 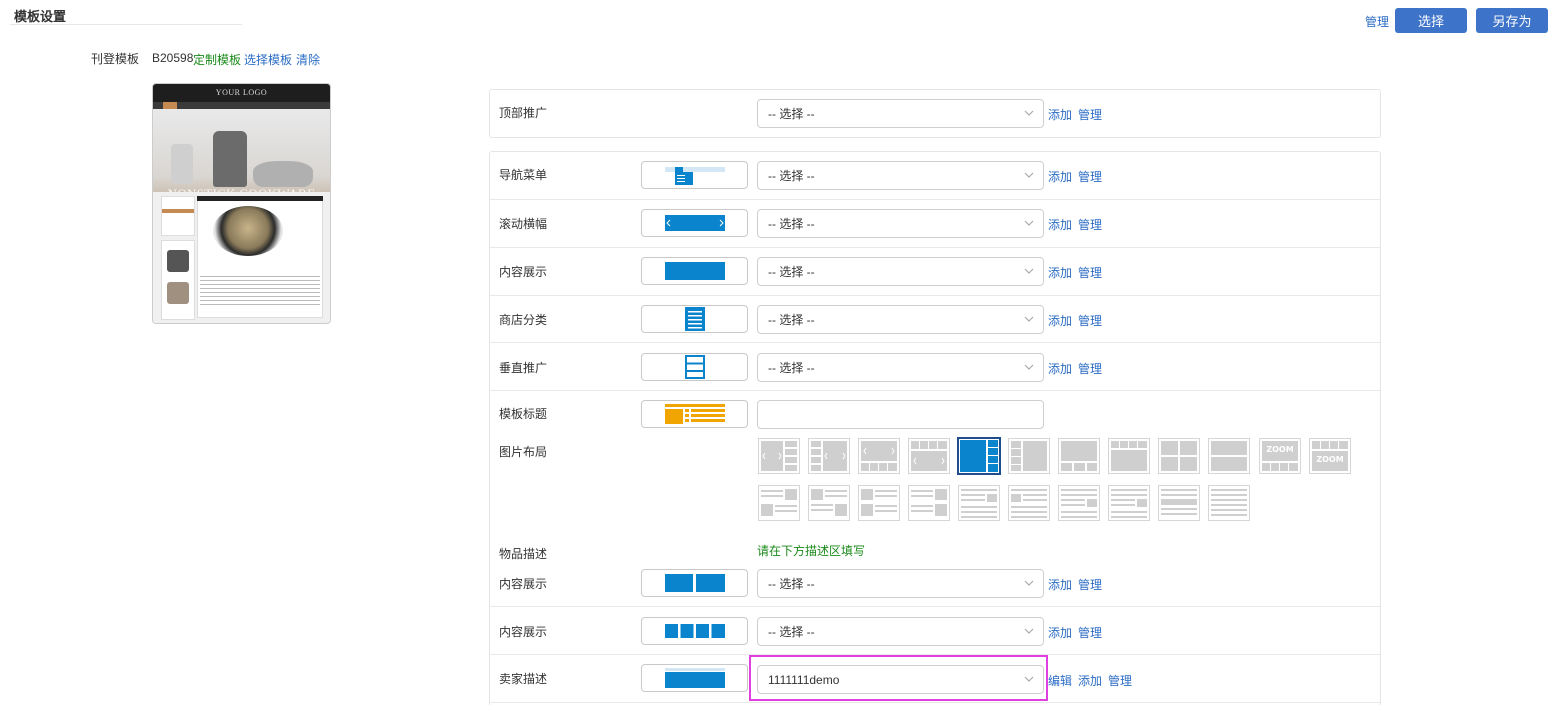 I want to click on content-display-3-layout-thumb, so click(x=694, y=631).